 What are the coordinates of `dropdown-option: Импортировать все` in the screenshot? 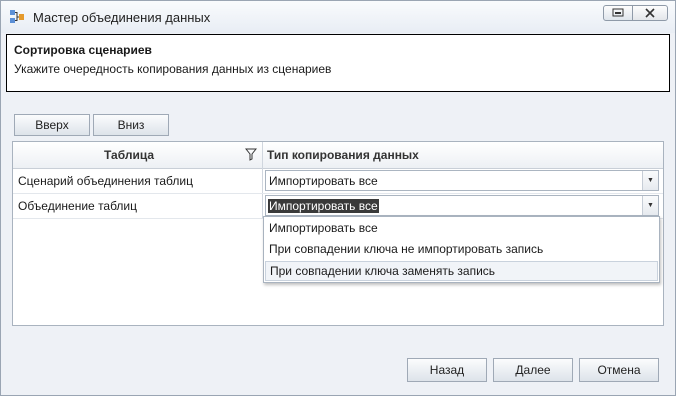 It's located at (461, 228).